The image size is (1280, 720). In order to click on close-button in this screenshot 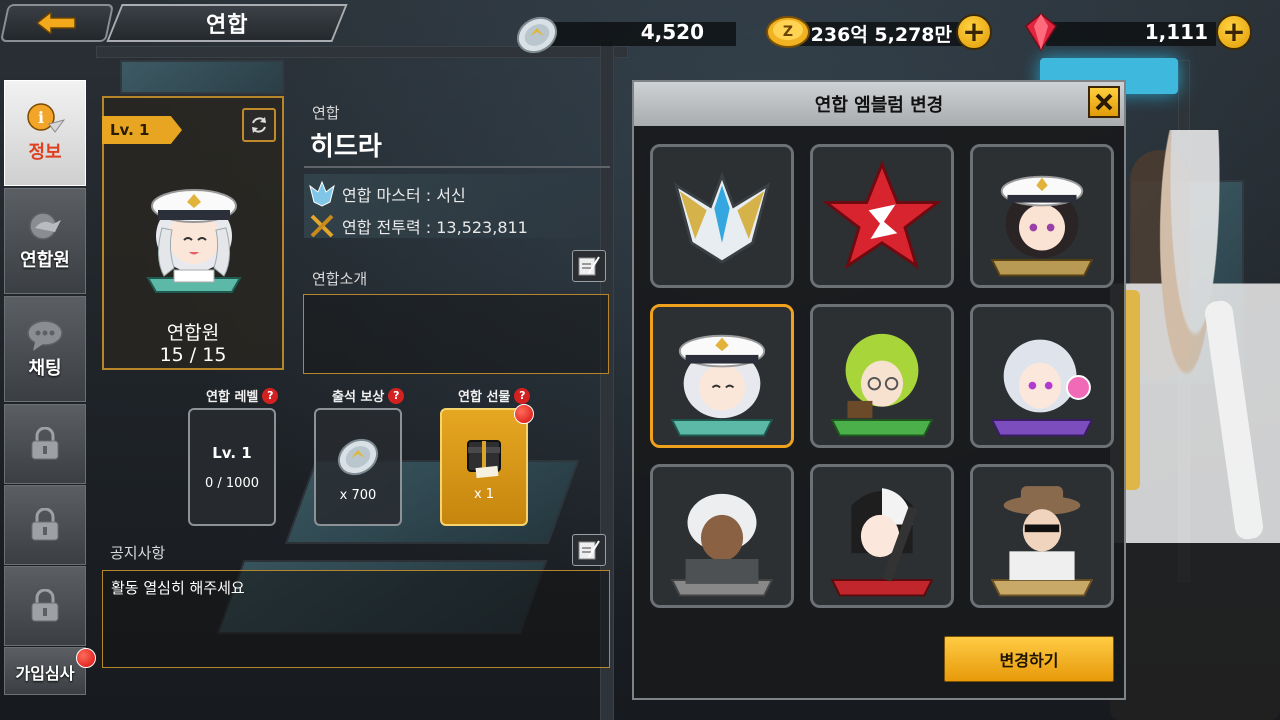, I will do `click(1104, 102)`.